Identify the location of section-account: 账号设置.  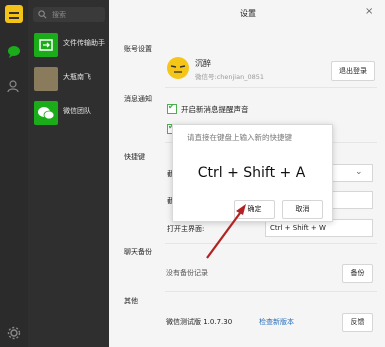
(138, 49).